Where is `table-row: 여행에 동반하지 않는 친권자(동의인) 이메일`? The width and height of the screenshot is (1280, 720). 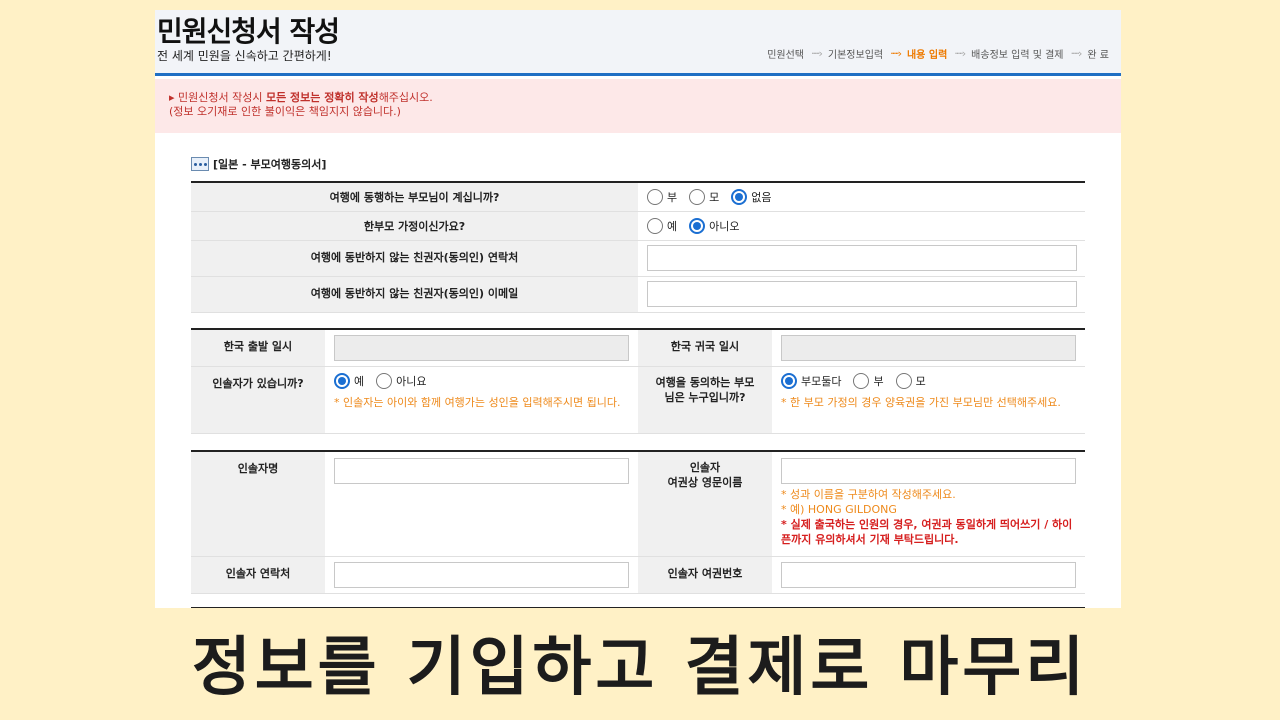 table-row: 여행에 동반하지 않는 친권자(동의인) 이메일 is located at coordinates (638, 294).